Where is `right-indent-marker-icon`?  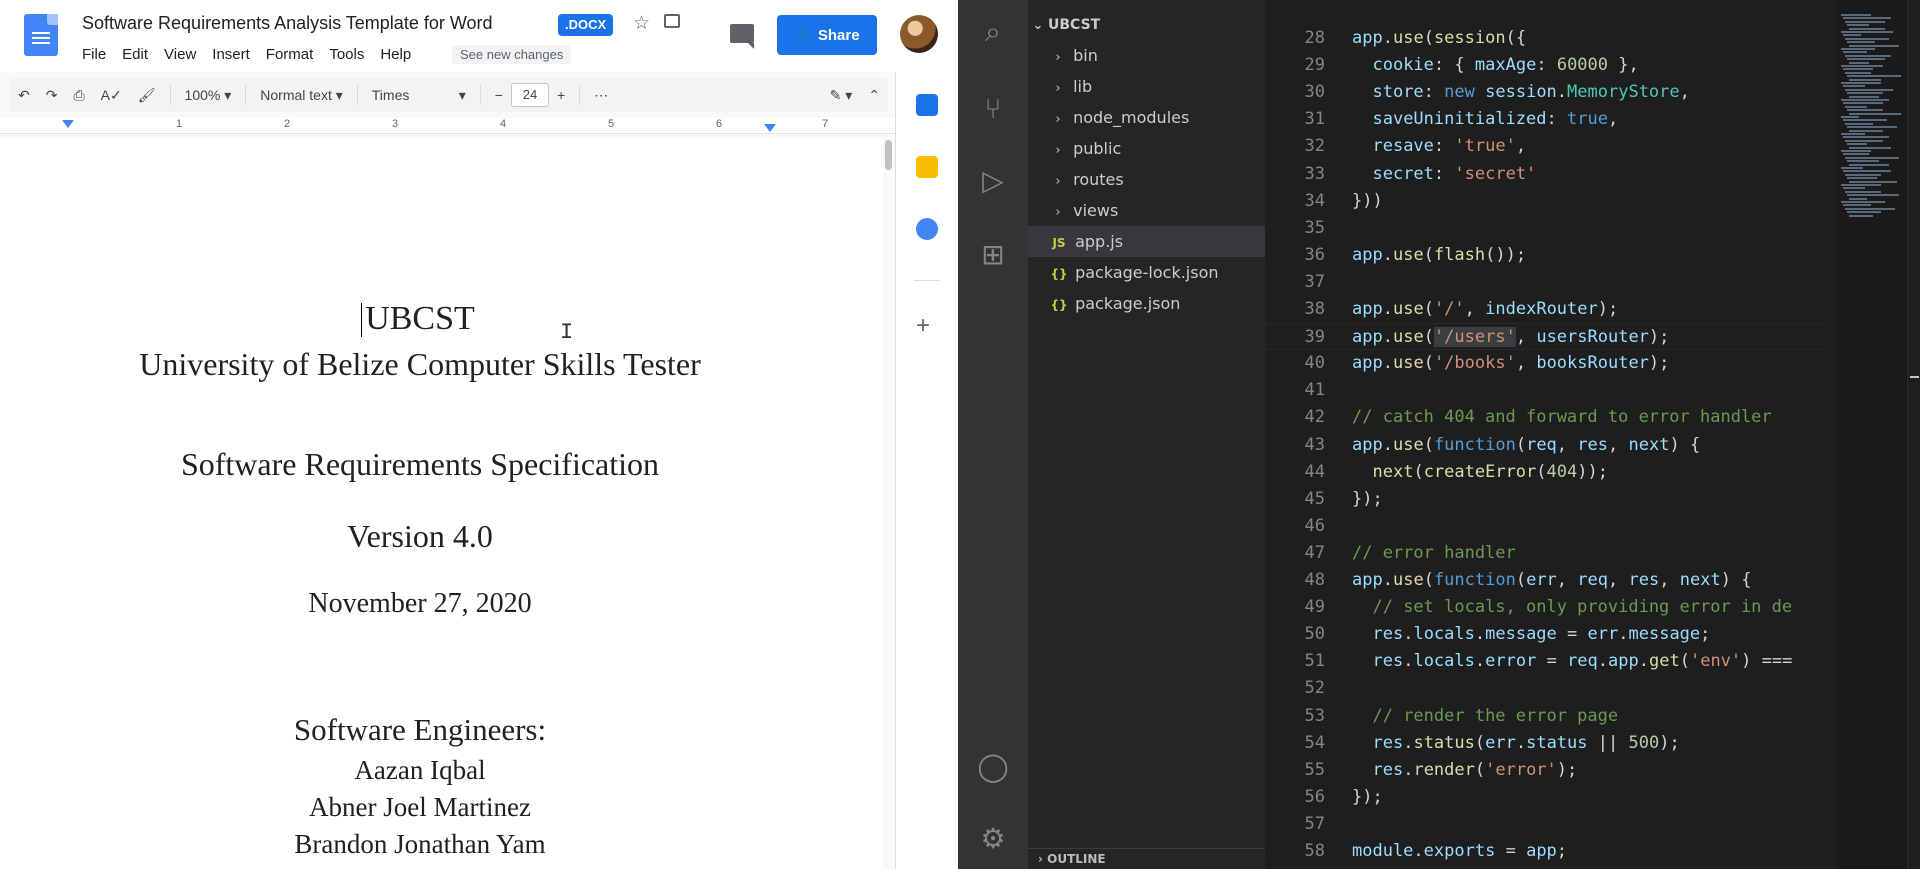
right-indent-marker-icon is located at coordinates (770, 128).